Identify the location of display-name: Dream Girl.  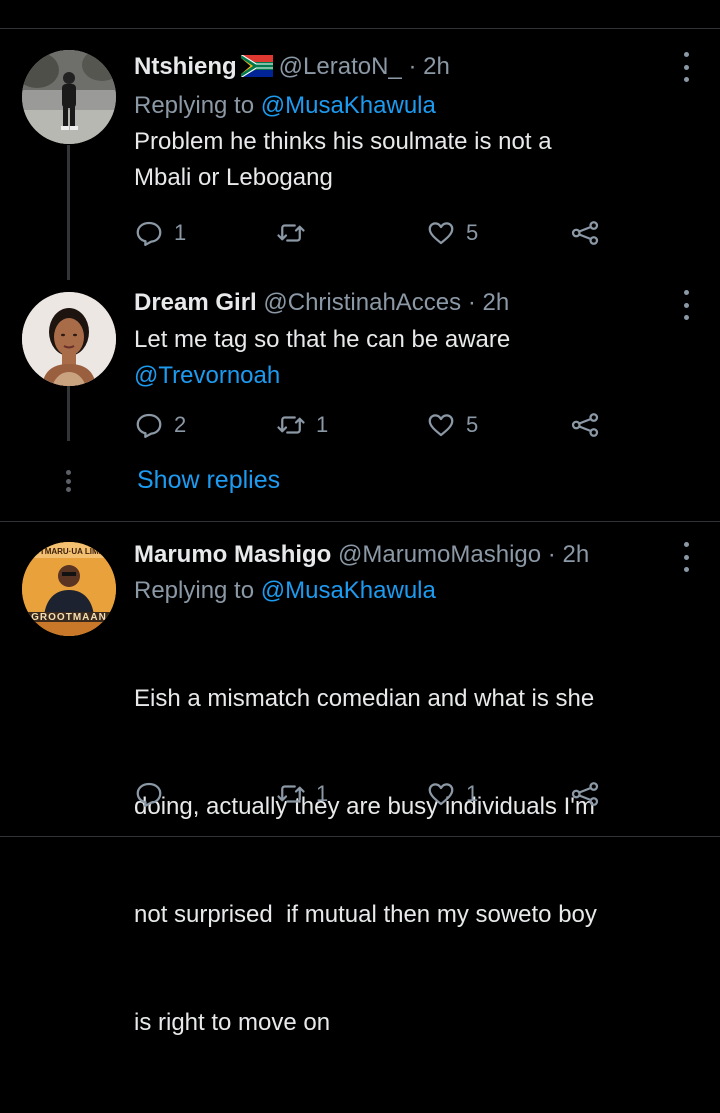
(195, 302).